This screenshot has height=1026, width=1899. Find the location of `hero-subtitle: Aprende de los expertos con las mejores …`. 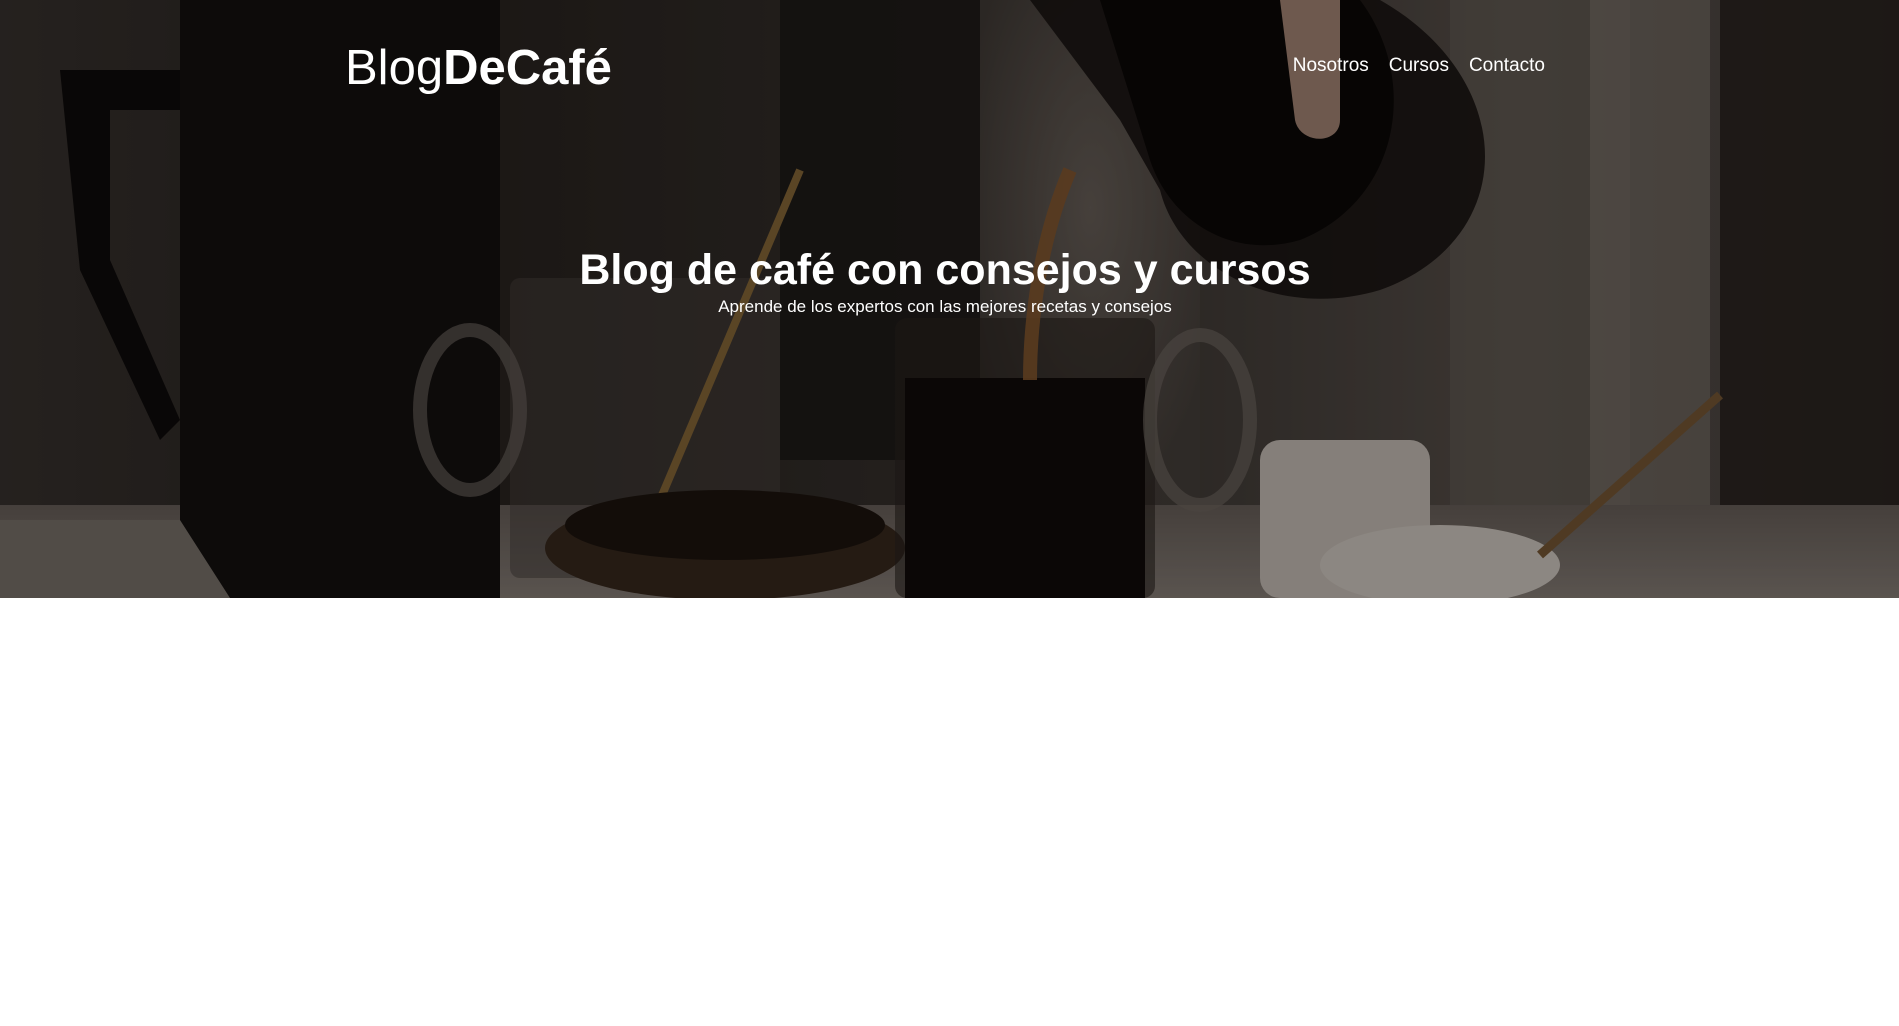

hero-subtitle: Aprende de los expertos con las mejores … is located at coordinates (945, 306).